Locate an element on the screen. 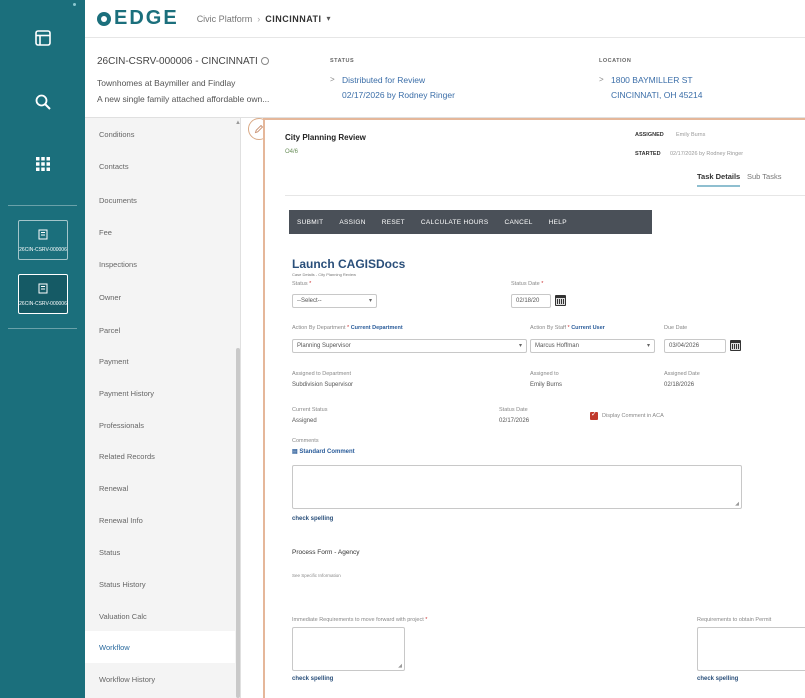  record-tile-label: 26CIN-CSRV-000006 is located at coordinates (43, 250).